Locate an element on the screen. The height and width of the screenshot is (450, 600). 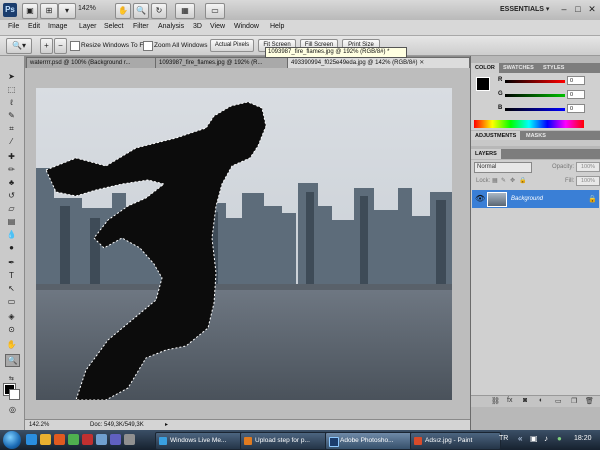
status-zoom: 142.2% is located at coordinates (39, 425).